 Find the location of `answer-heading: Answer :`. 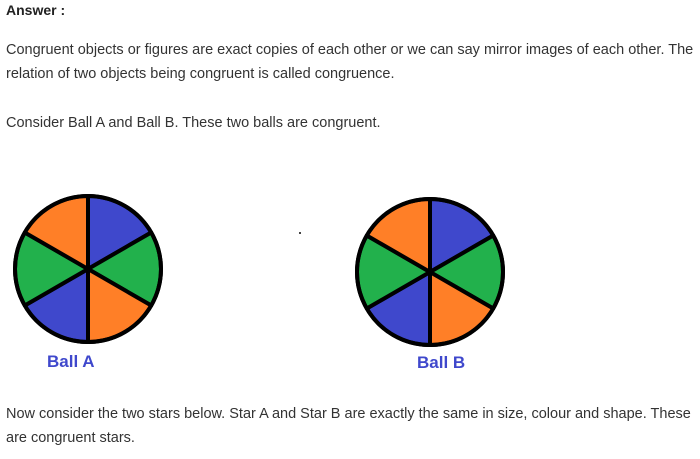

answer-heading: Answer : is located at coordinates (36, 10).